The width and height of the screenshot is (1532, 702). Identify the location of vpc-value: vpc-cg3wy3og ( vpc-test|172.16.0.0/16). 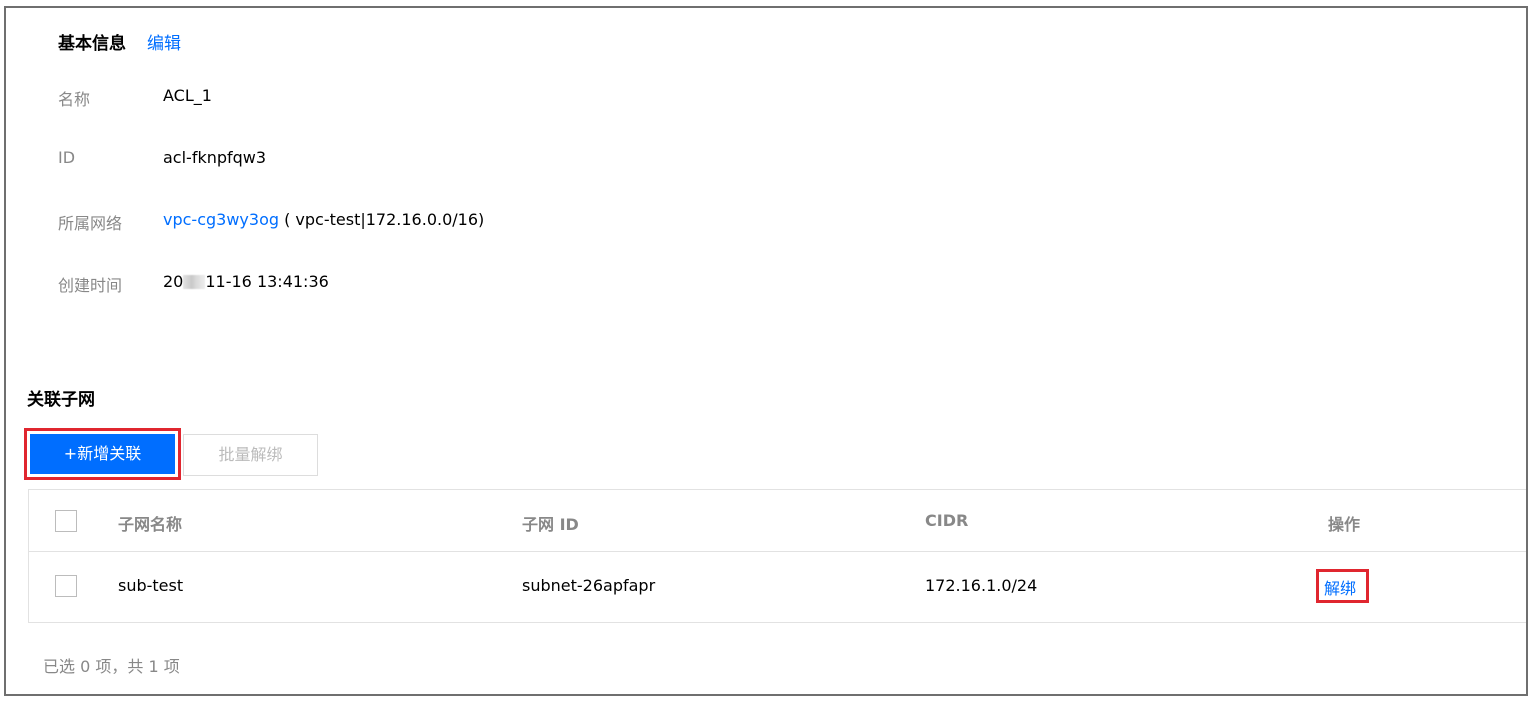
(323, 219).